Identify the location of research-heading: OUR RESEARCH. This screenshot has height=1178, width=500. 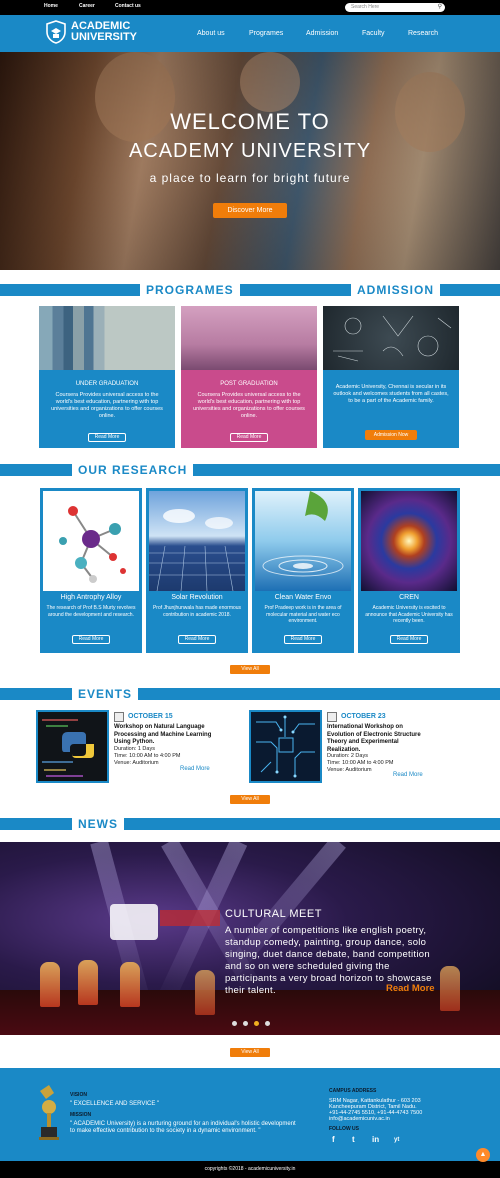
(133, 470).